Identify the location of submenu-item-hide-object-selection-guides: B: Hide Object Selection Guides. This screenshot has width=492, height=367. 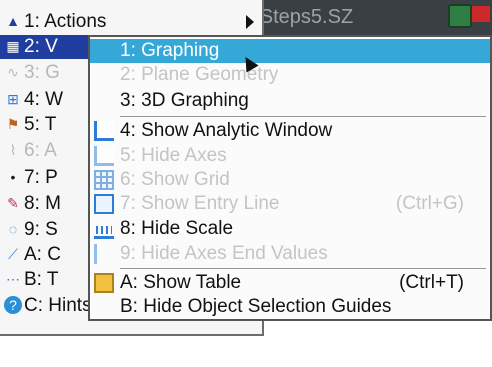
(290, 307).